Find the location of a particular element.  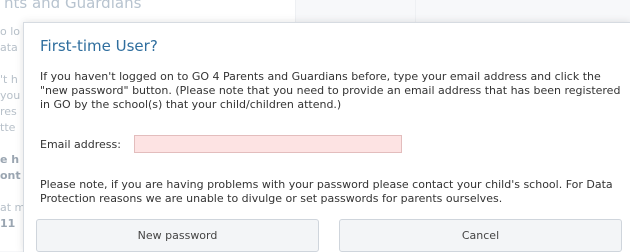

dialog-title: First-time User? is located at coordinates (99, 46).